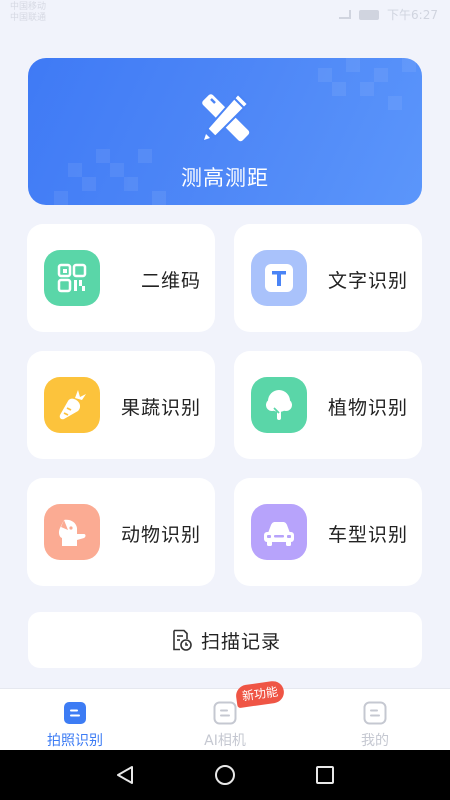 This screenshot has width=450, height=800. I want to click on qr-code-icon, so click(72, 278).